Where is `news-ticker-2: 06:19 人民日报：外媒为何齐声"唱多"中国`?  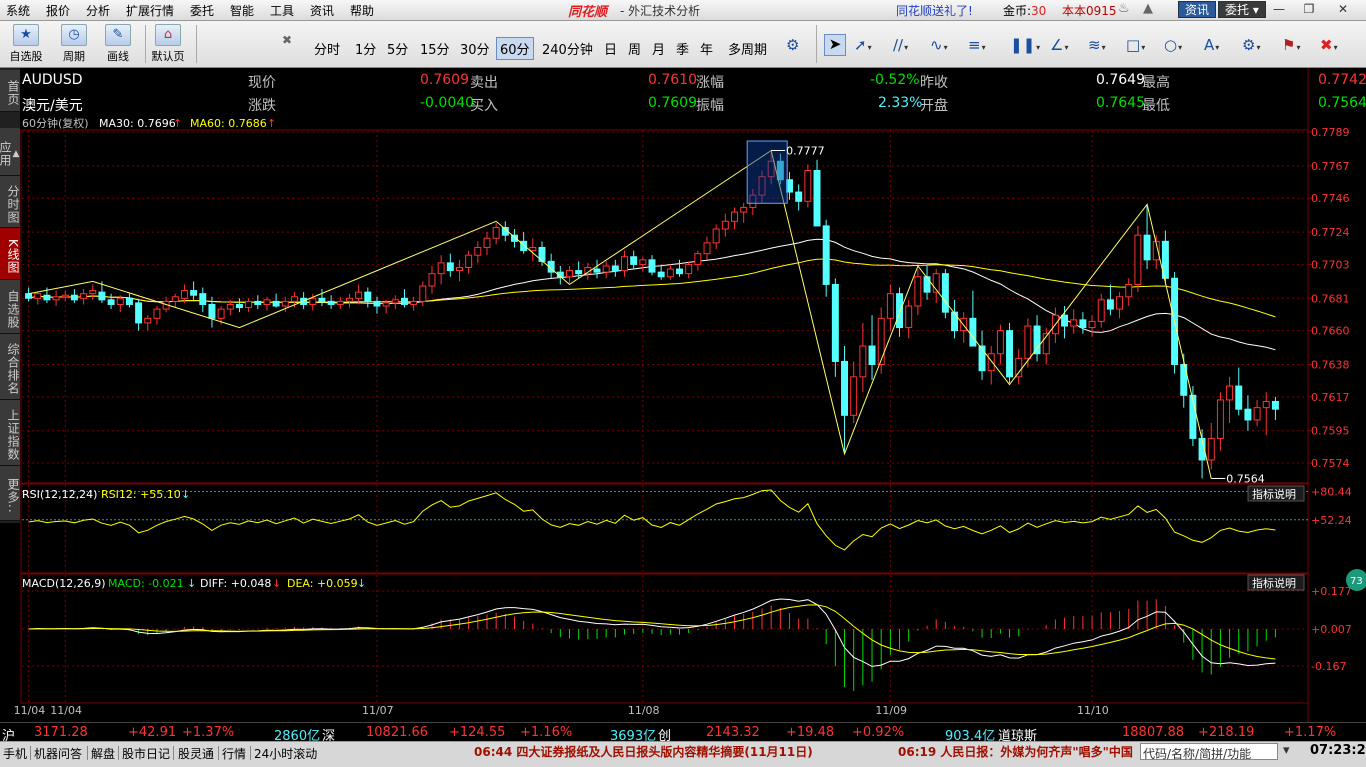 news-ticker-2: 06:19 人民日报：外媒为何齐声"唱多"中国 is located at coordinates (1015, 752).